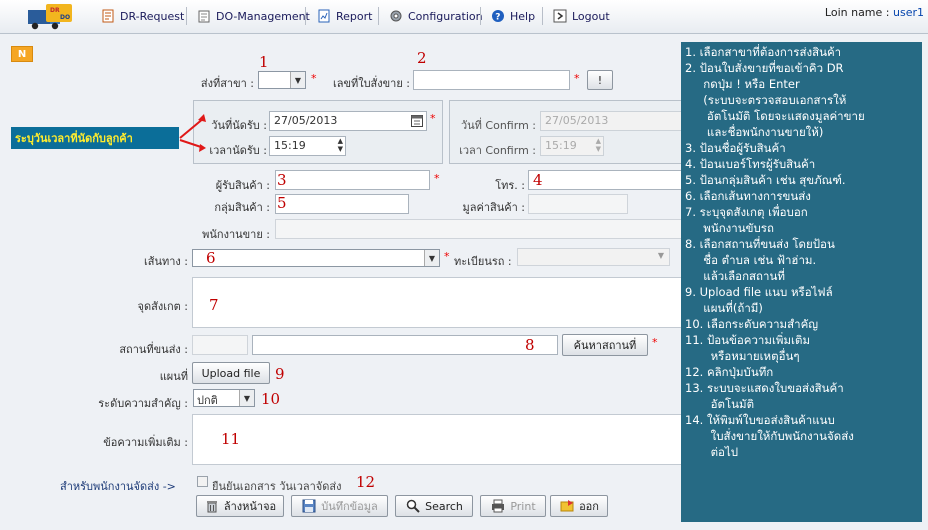  What do you see at coordinates (483, 261) in the screenshot?
I see `plate-label: ทะเบียนรถ :` at bounding box center [483, 261].